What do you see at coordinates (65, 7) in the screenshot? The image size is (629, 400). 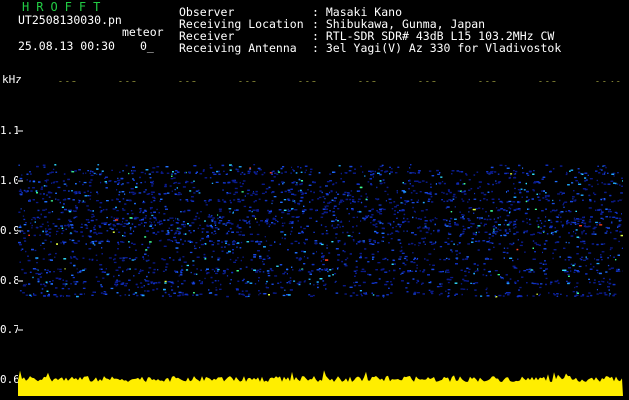 I see `app-brand-title: HROFFT` at bounding box center [65, 7].